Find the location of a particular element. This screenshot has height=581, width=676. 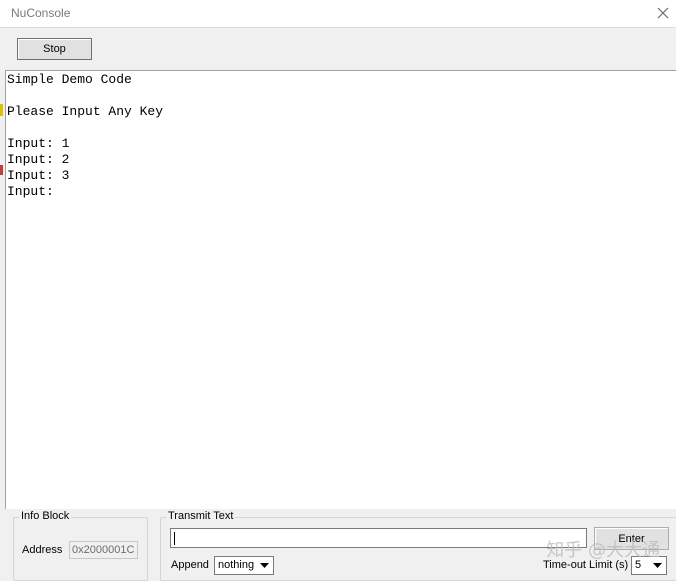

address-label: Address is located at coordinates (42, 550).